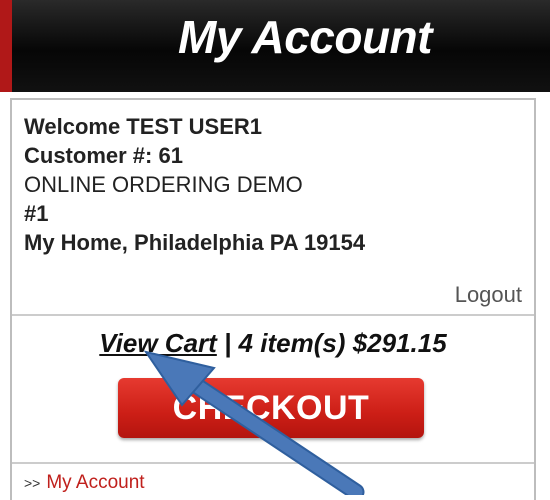 The height and width of the screenshot is (500, 550). Describe the element at coordinates (331, 343) in the screenshot. I see `cart-summary: | 4 item(s) $291.15` at that location.